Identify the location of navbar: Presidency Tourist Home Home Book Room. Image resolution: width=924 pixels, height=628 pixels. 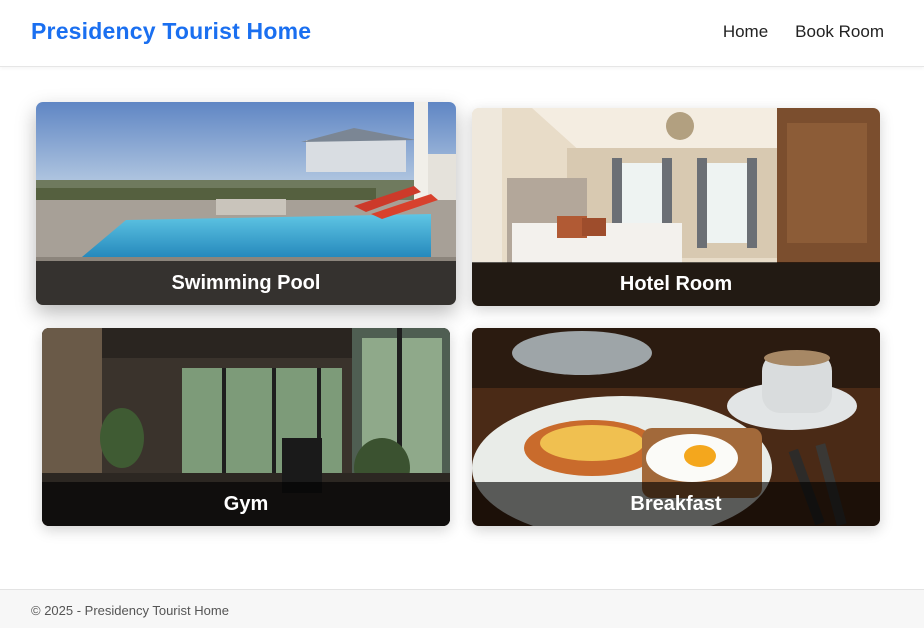
(462, 33).